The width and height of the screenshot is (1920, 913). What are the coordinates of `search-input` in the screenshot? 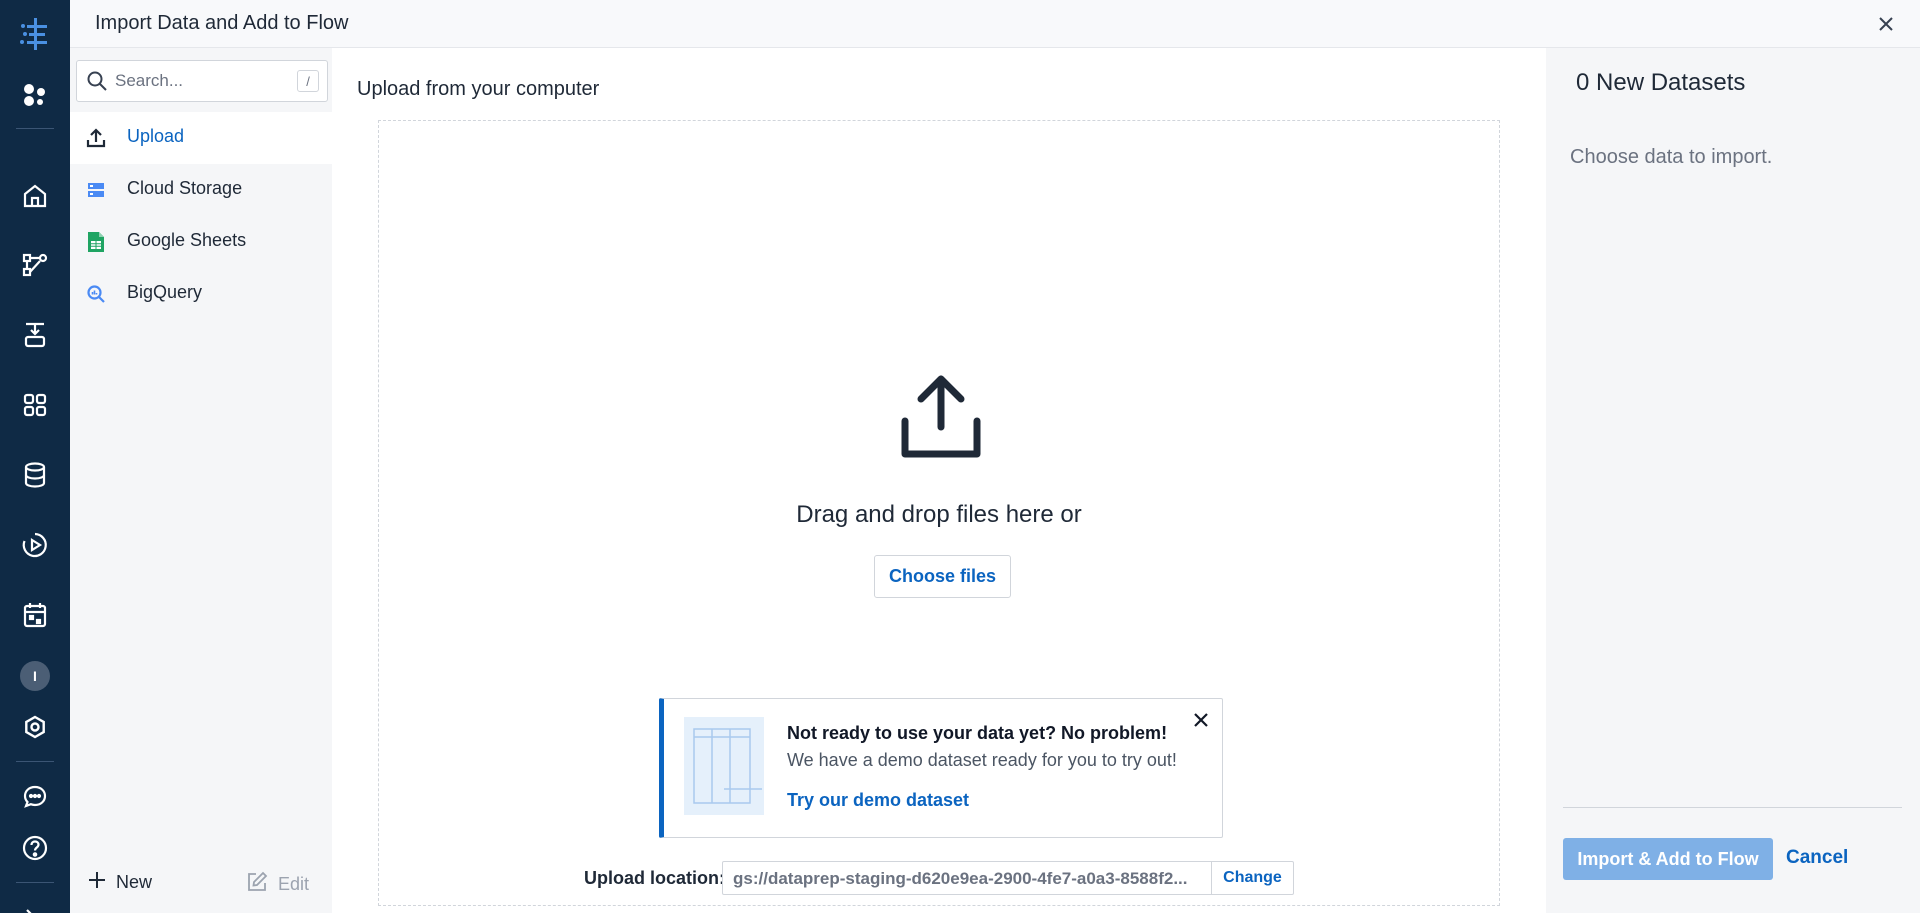 It's located at (200, 81).